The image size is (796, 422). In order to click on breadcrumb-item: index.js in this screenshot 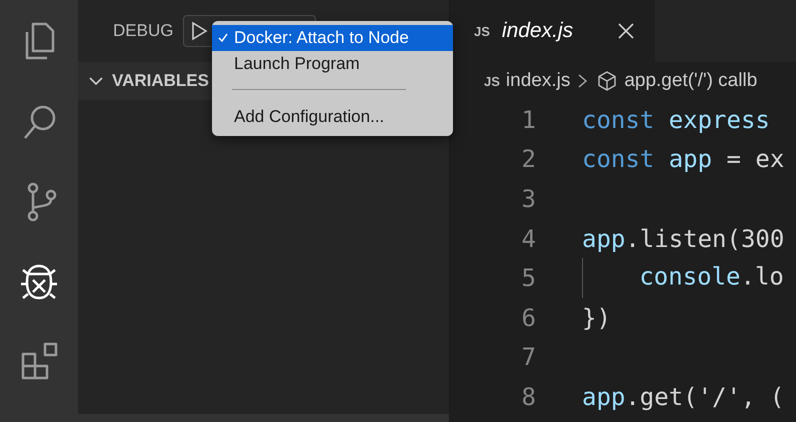, I will do `click(538, 81)`.